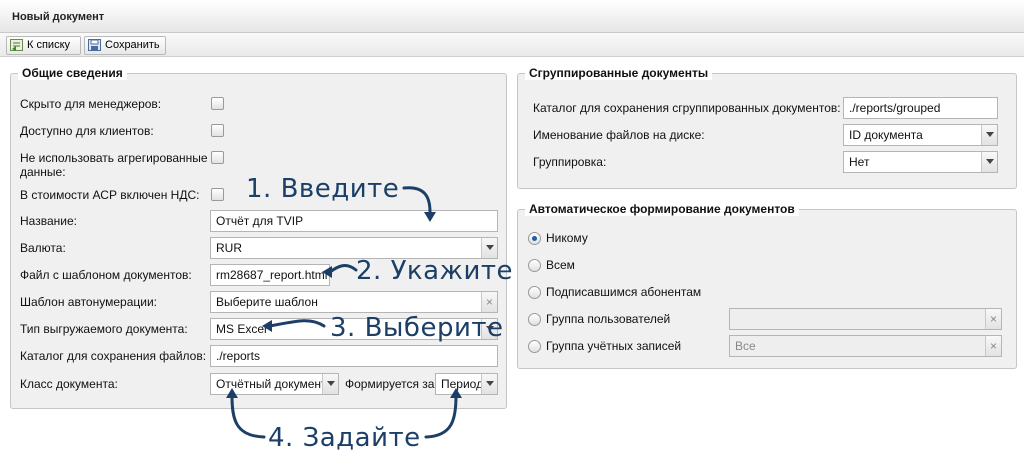 The height and width of the screenshot is (468, 1024). I want to click on arrow-step3, so click(297, 323).